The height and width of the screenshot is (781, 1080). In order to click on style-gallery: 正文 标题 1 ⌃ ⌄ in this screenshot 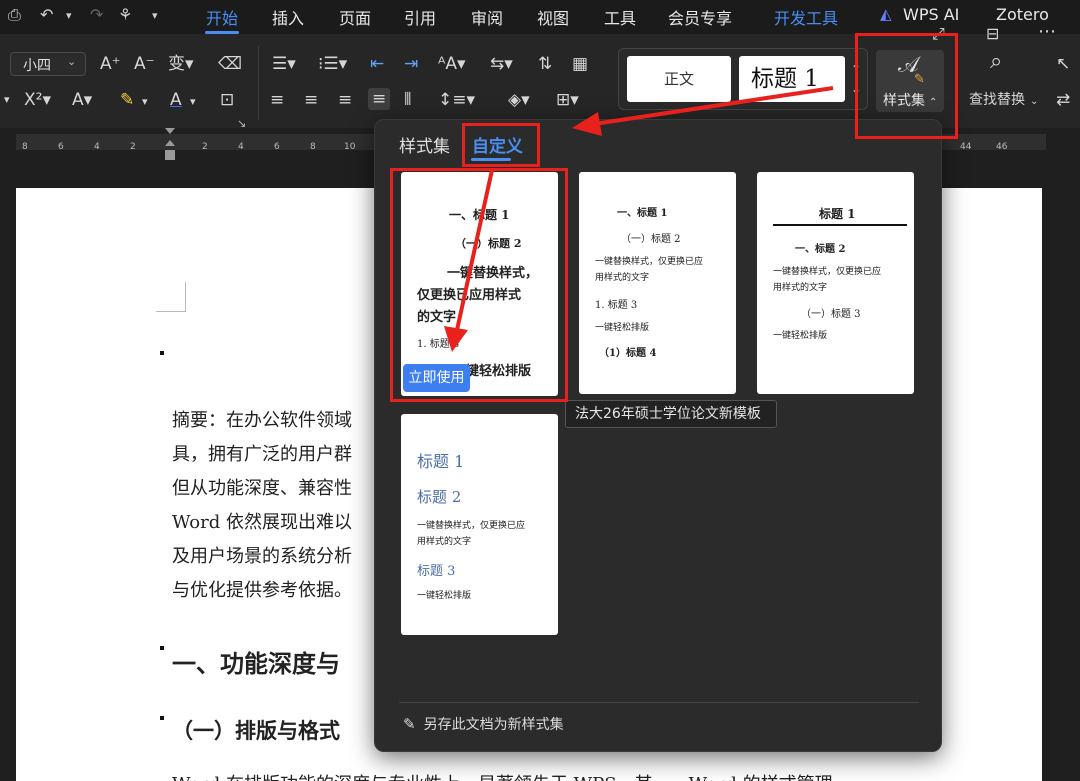, I will do `click(743, 79)`.